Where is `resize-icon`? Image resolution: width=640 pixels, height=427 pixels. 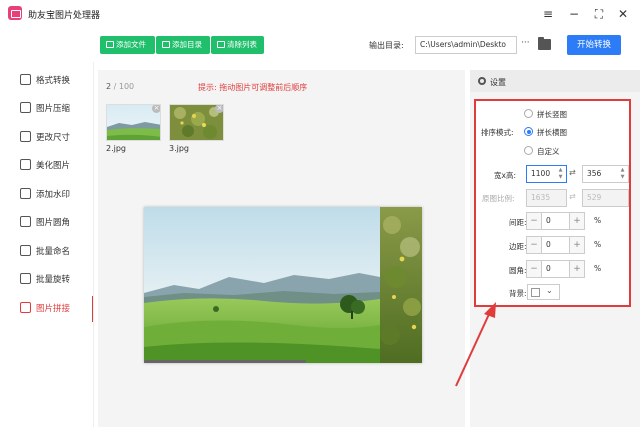 resize-icon is located at coordinates (25, 136).